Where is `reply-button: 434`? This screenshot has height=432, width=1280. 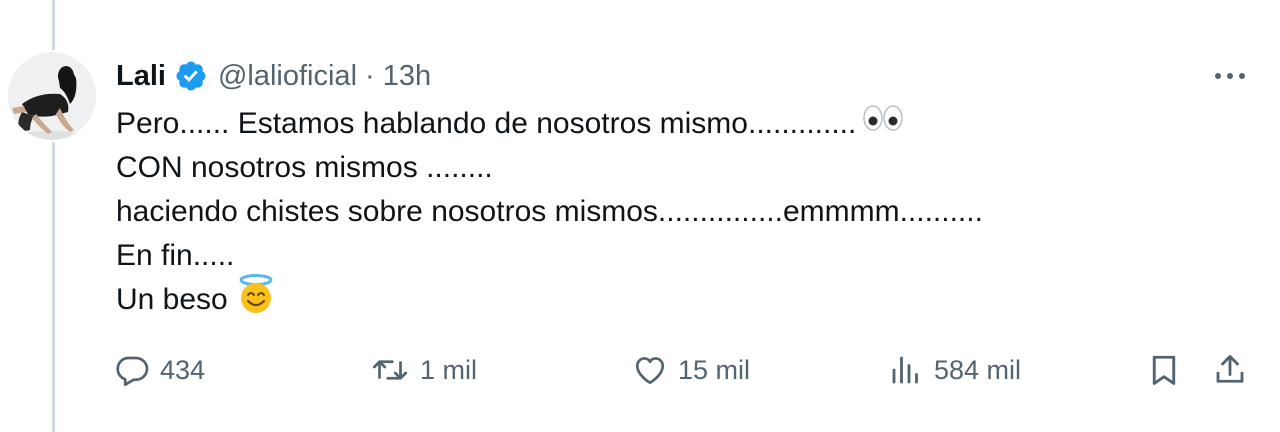 reply-button: 434 is located at coordinates (159, 370).